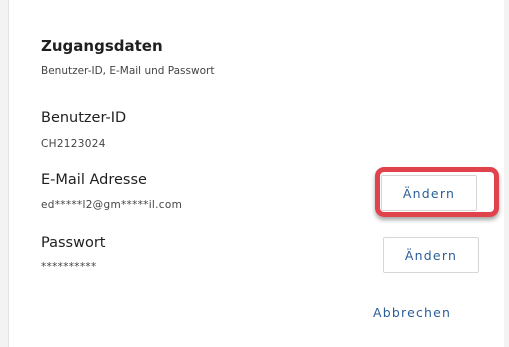 The height and width of the screenshot is (347, 509). I want to click on email-value: ed*****l2@gm*****il.com, so click(112, 205).